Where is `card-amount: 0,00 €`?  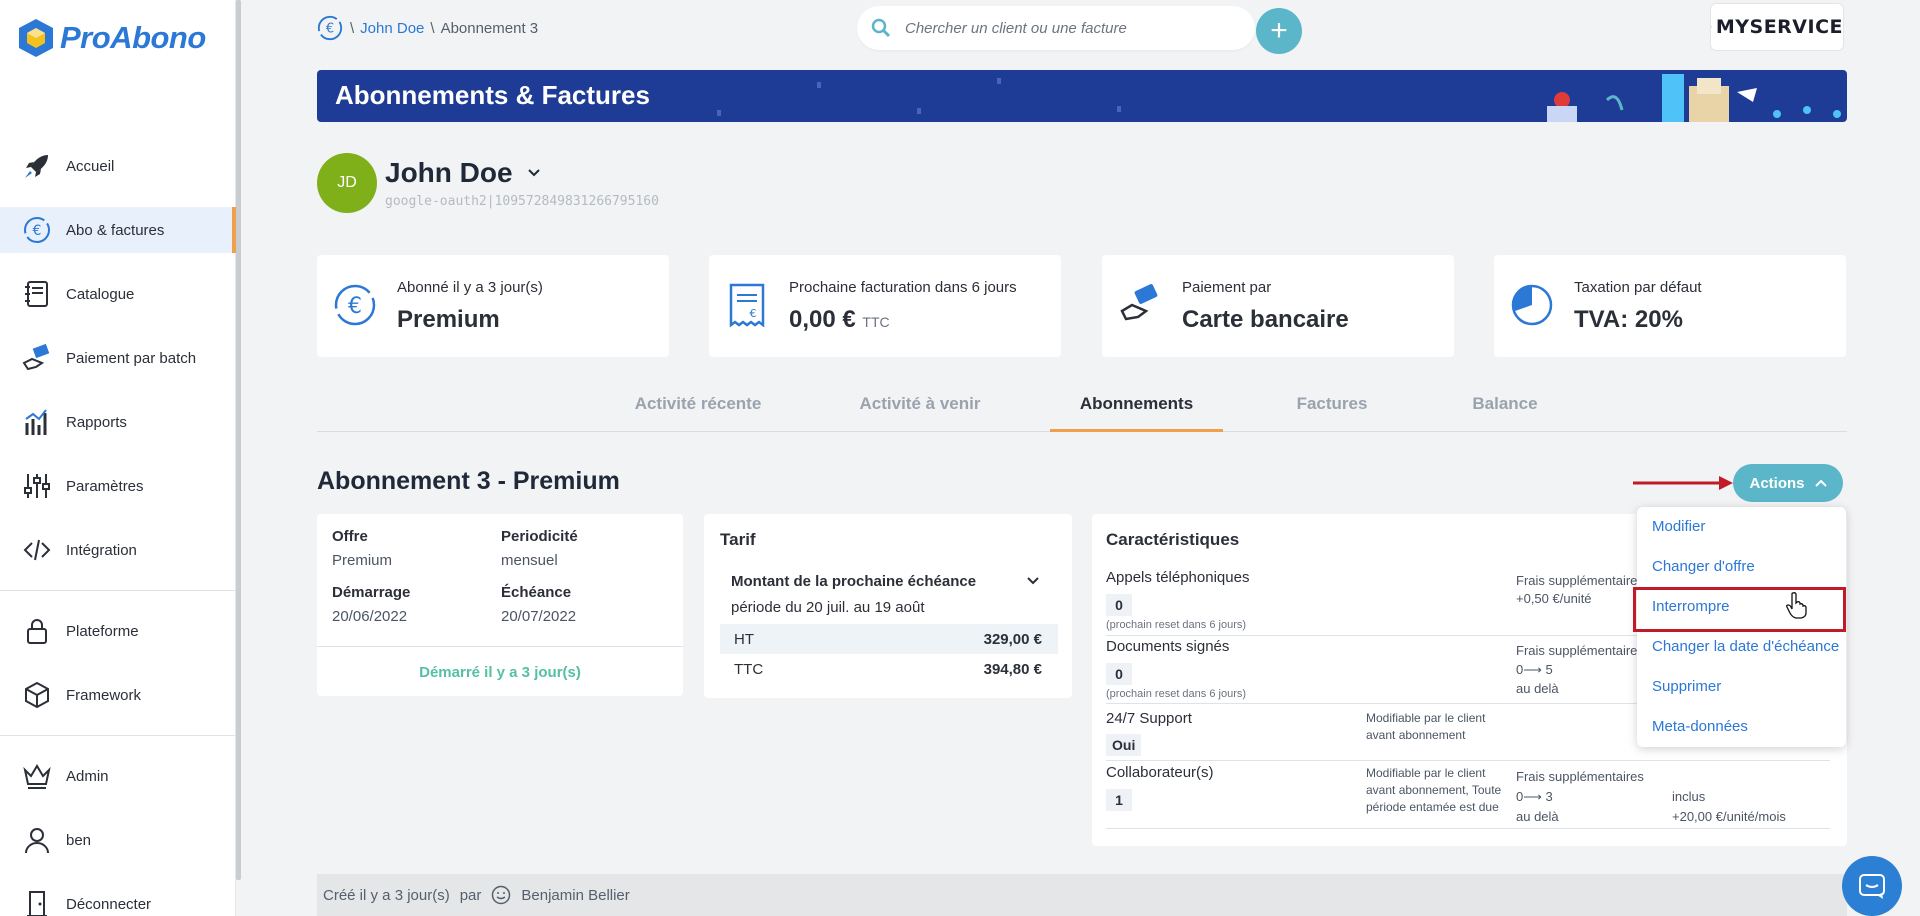
card-amount: 0,00 € is located at coordinates (822, 319).